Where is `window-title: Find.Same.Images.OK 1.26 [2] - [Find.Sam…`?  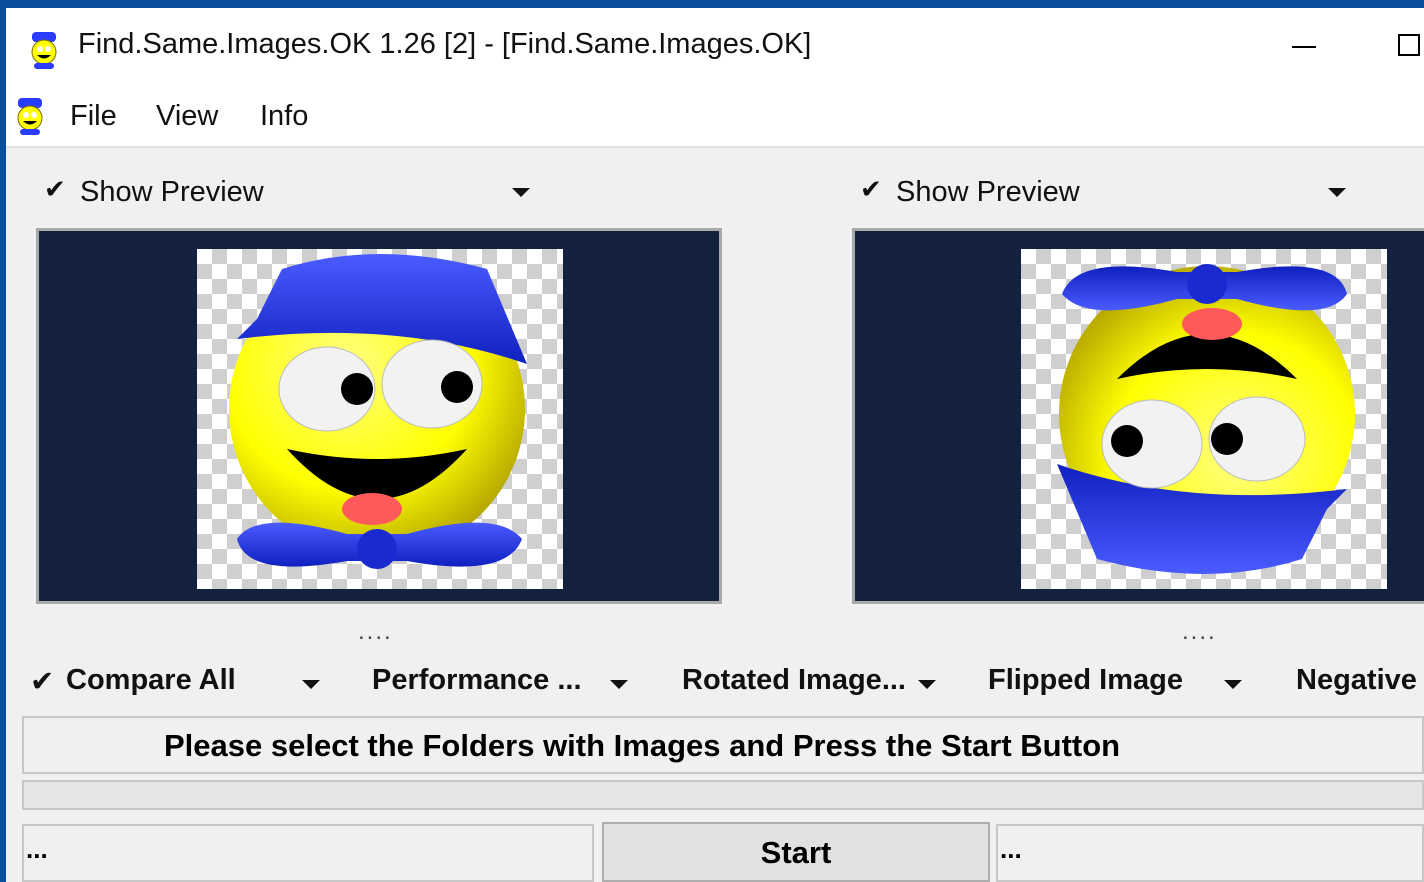
window-title: Find.Same.Images.OK 1.26 [2] - [Find.Sam… is located at coordinates (445, 44).